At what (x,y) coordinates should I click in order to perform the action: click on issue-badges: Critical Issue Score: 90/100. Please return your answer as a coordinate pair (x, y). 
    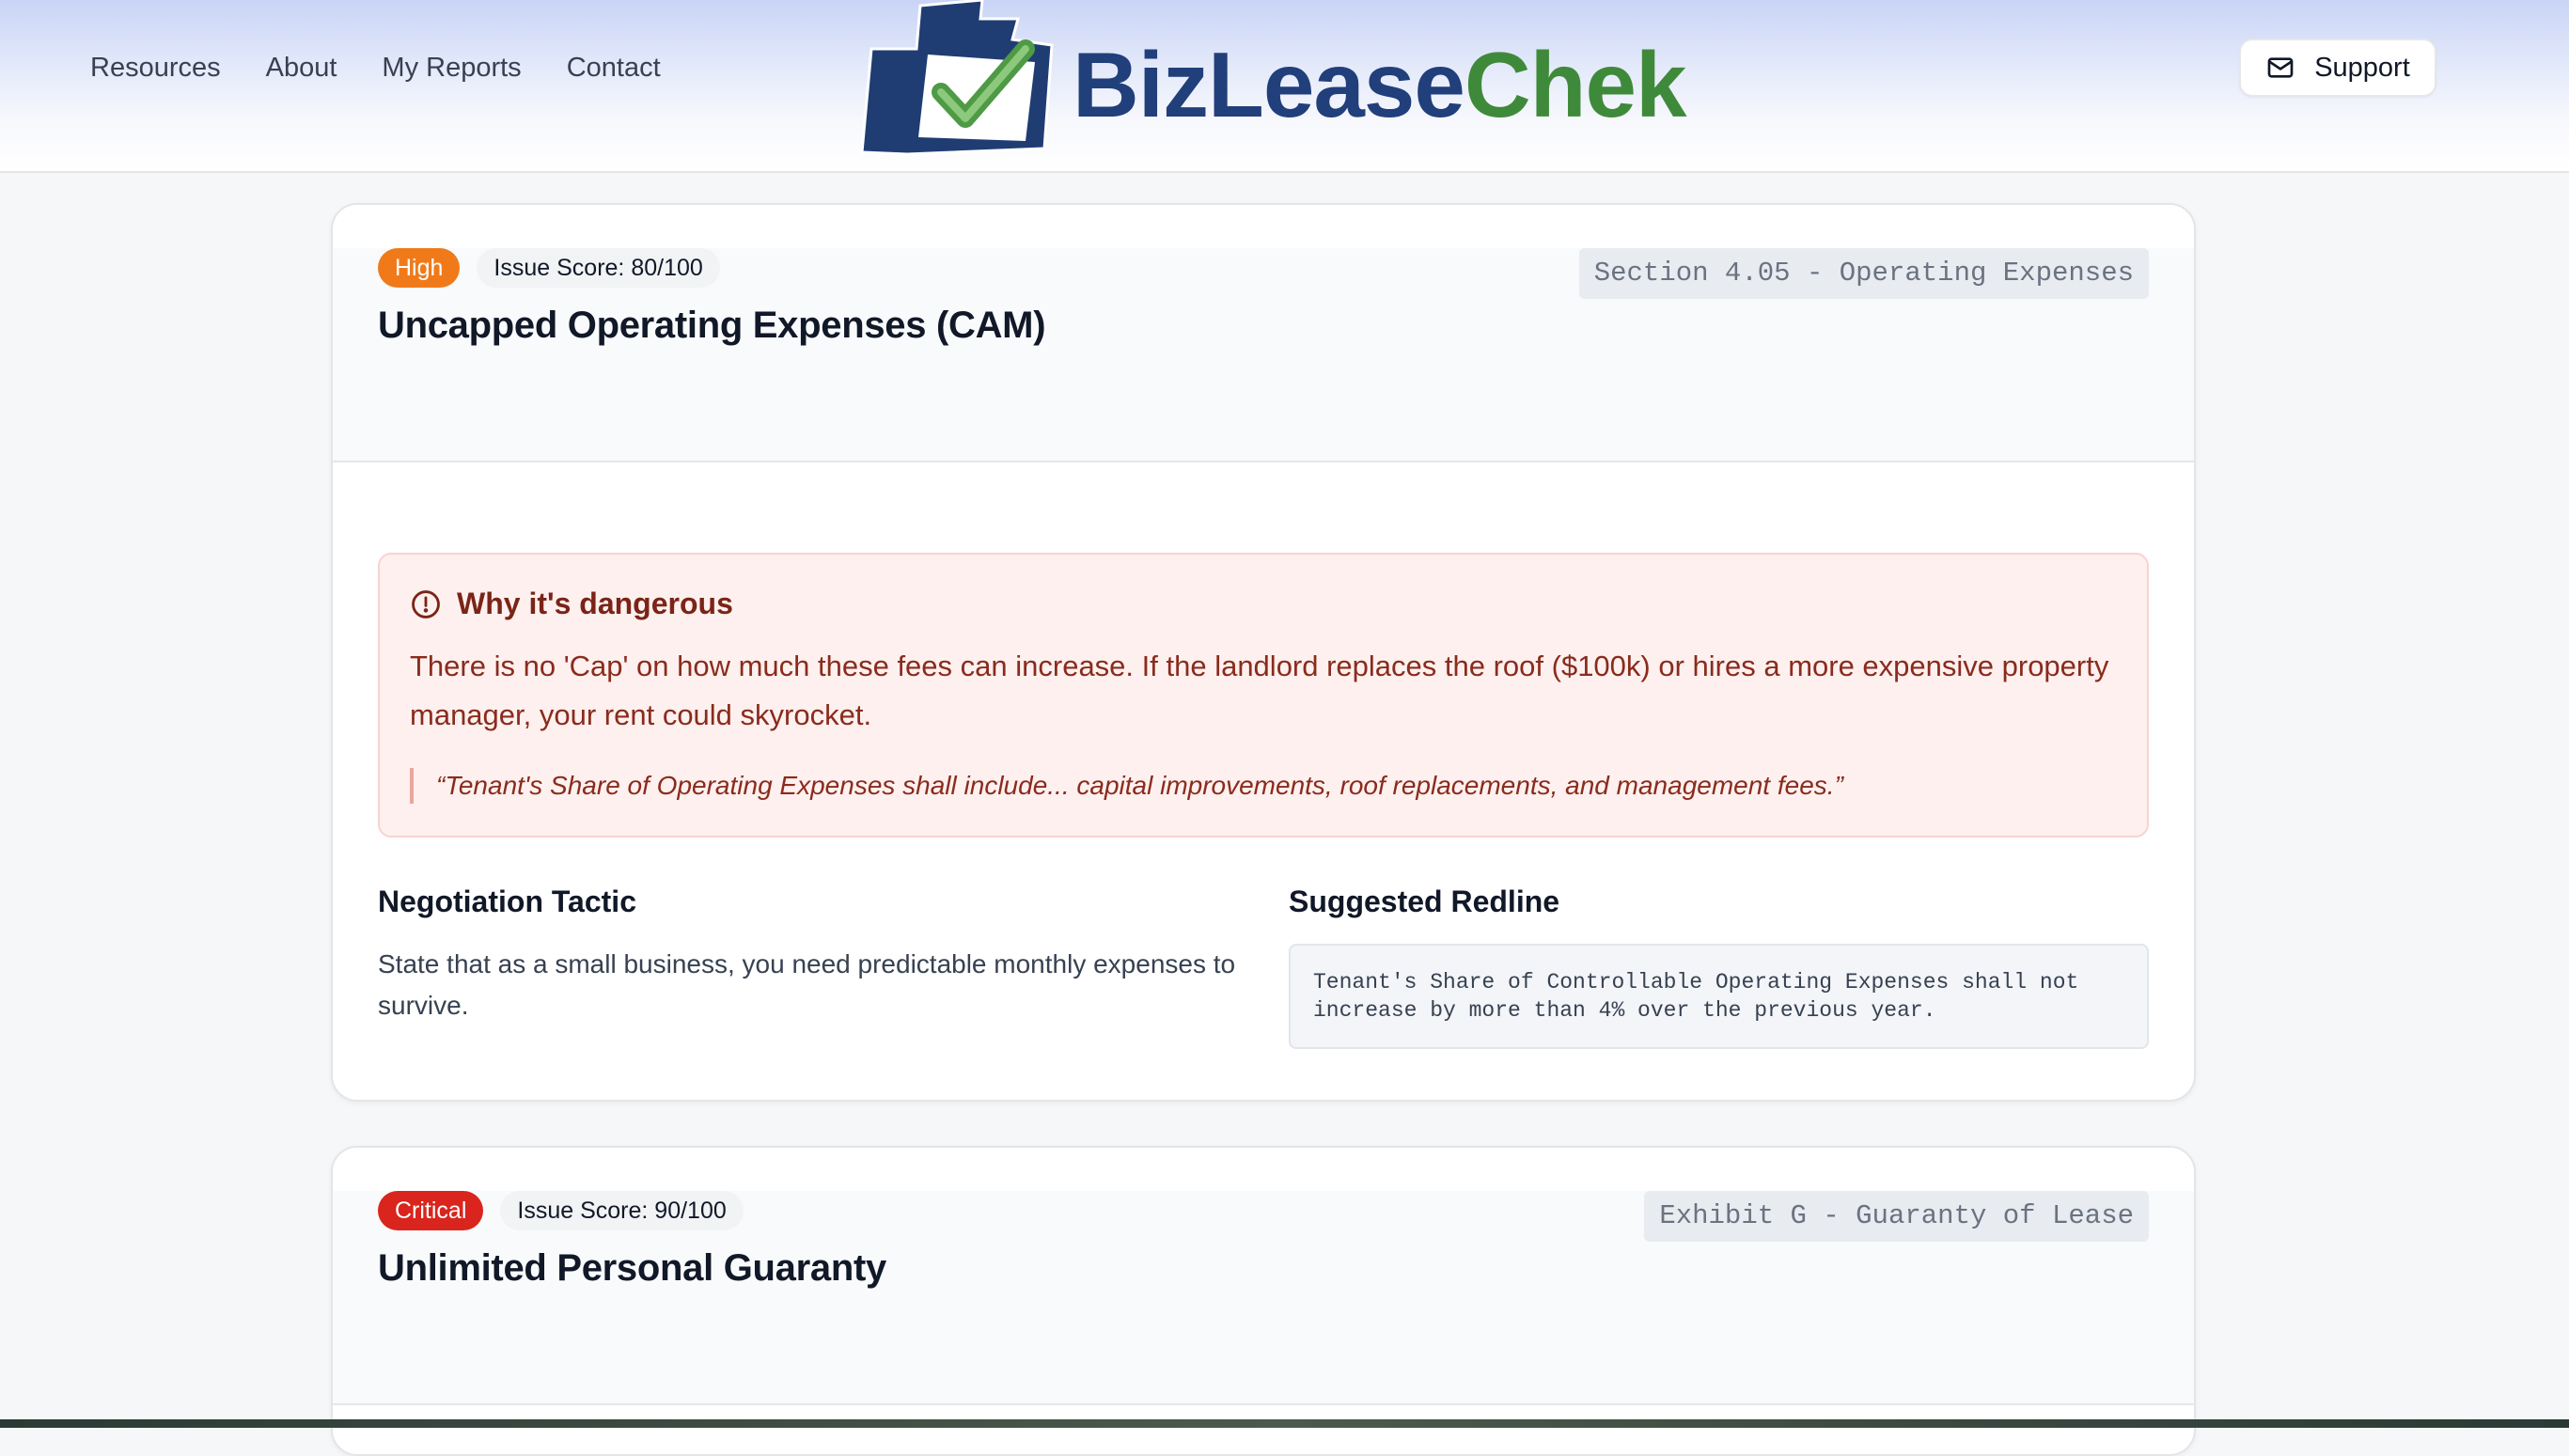
    Looking at the image, I should click on (561, 1210).